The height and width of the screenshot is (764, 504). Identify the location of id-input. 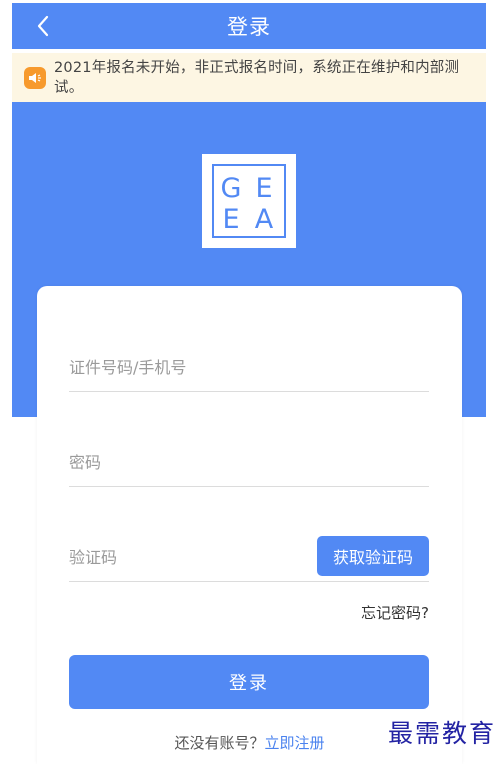
(249, 367).